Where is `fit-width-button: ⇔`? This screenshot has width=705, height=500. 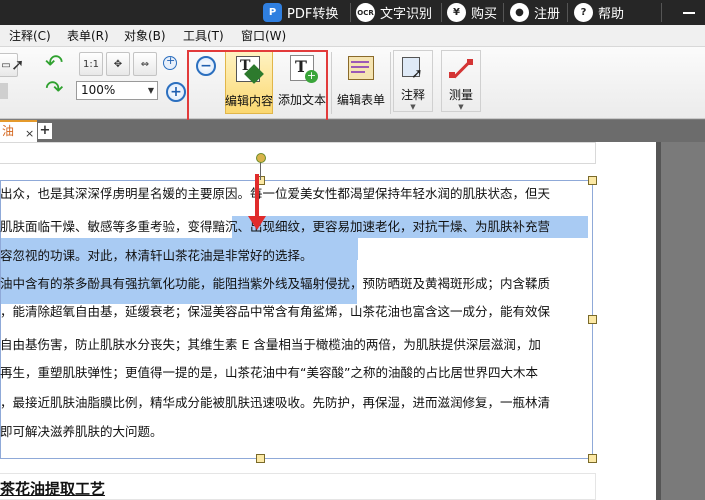 fit-width-button: ⇔ is located at coordinates (145, 64).